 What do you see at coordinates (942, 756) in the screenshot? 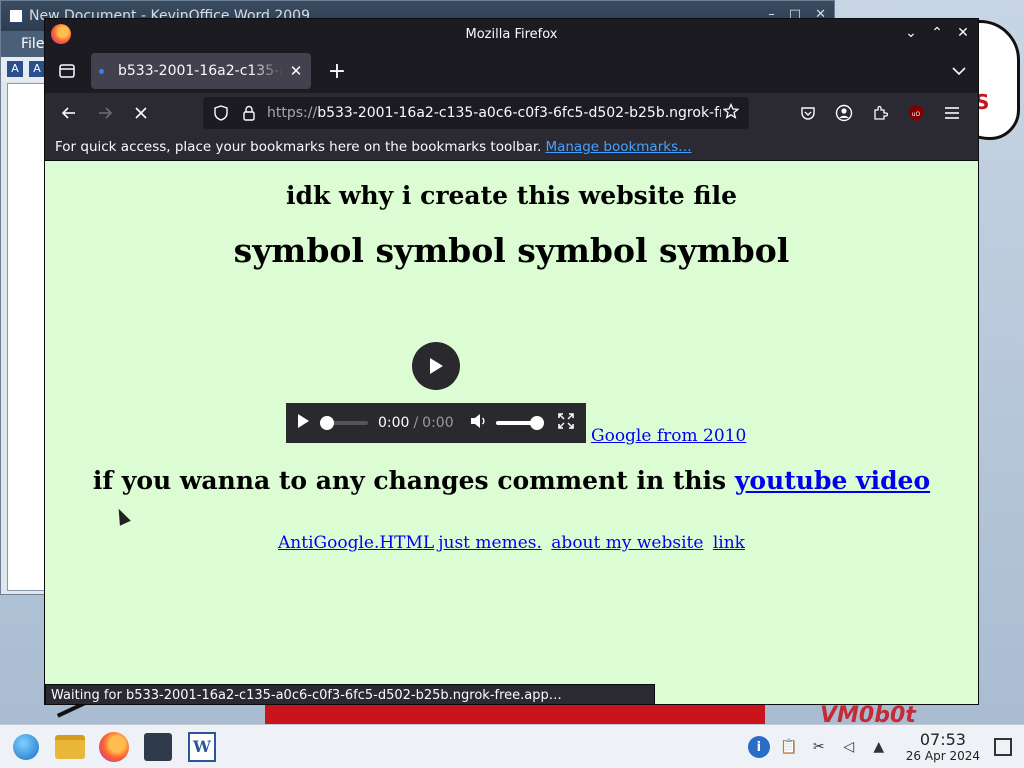
I see `clock-date: 26 Apr 2024` at bounding box center [942, 756].